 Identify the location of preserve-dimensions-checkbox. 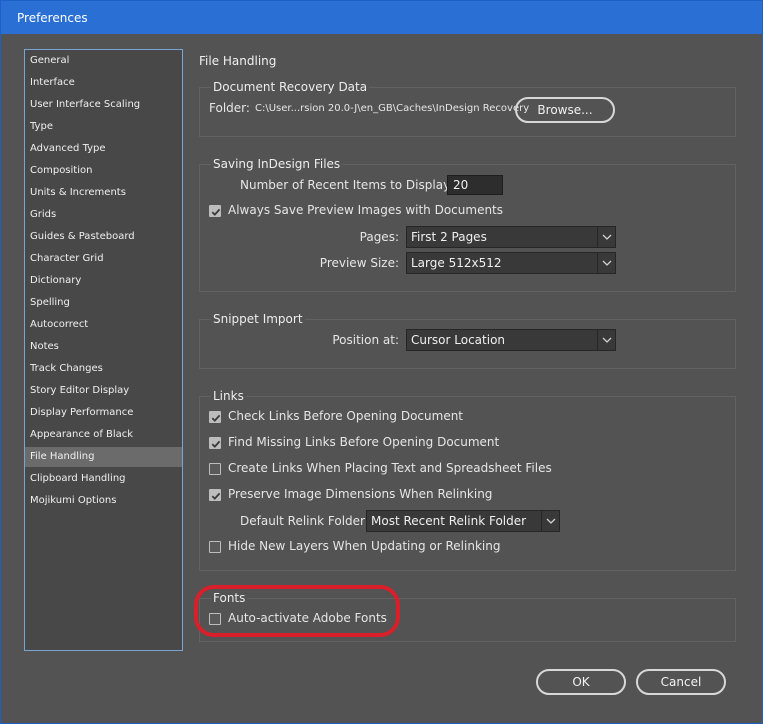
(215, 495).